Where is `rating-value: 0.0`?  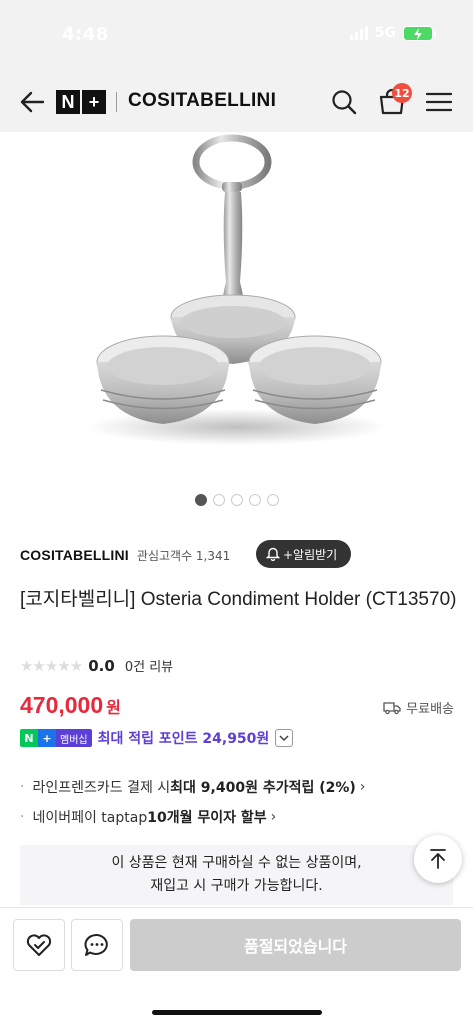
rating-value: 0.0 is located at coordinates (101, 665).